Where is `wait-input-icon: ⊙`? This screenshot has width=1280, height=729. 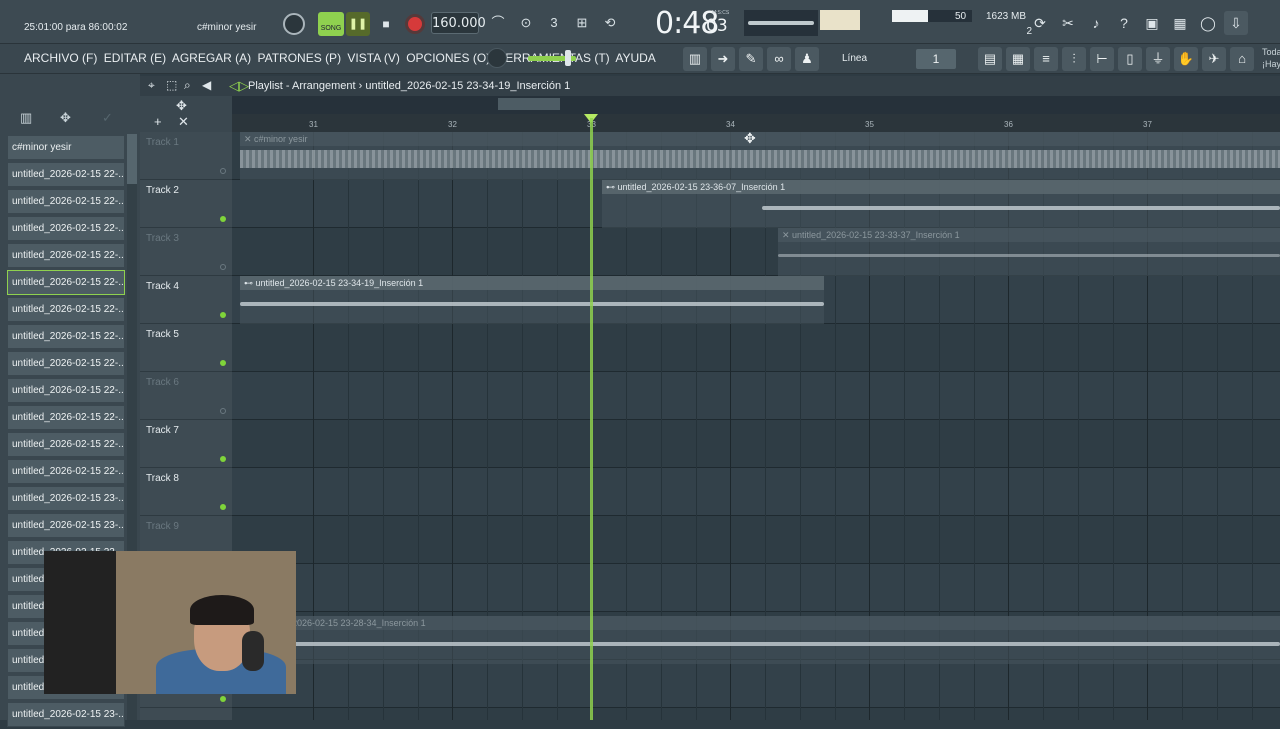 wait-input-icon: ⊙ is located at coordinates (526, 23).